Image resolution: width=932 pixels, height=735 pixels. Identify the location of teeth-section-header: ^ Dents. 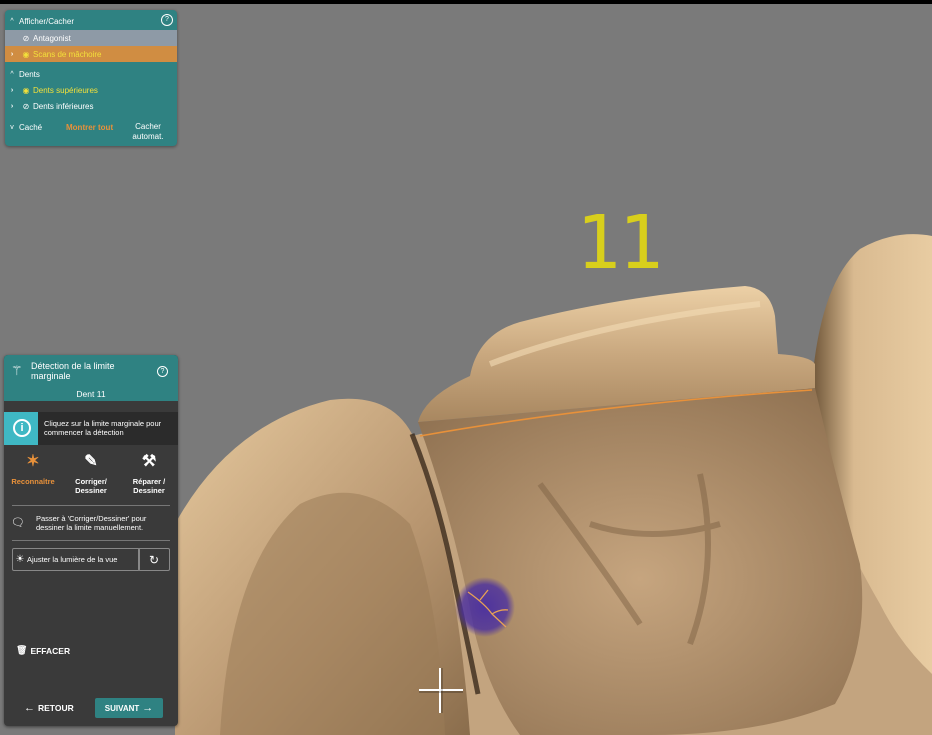
(91, 74).